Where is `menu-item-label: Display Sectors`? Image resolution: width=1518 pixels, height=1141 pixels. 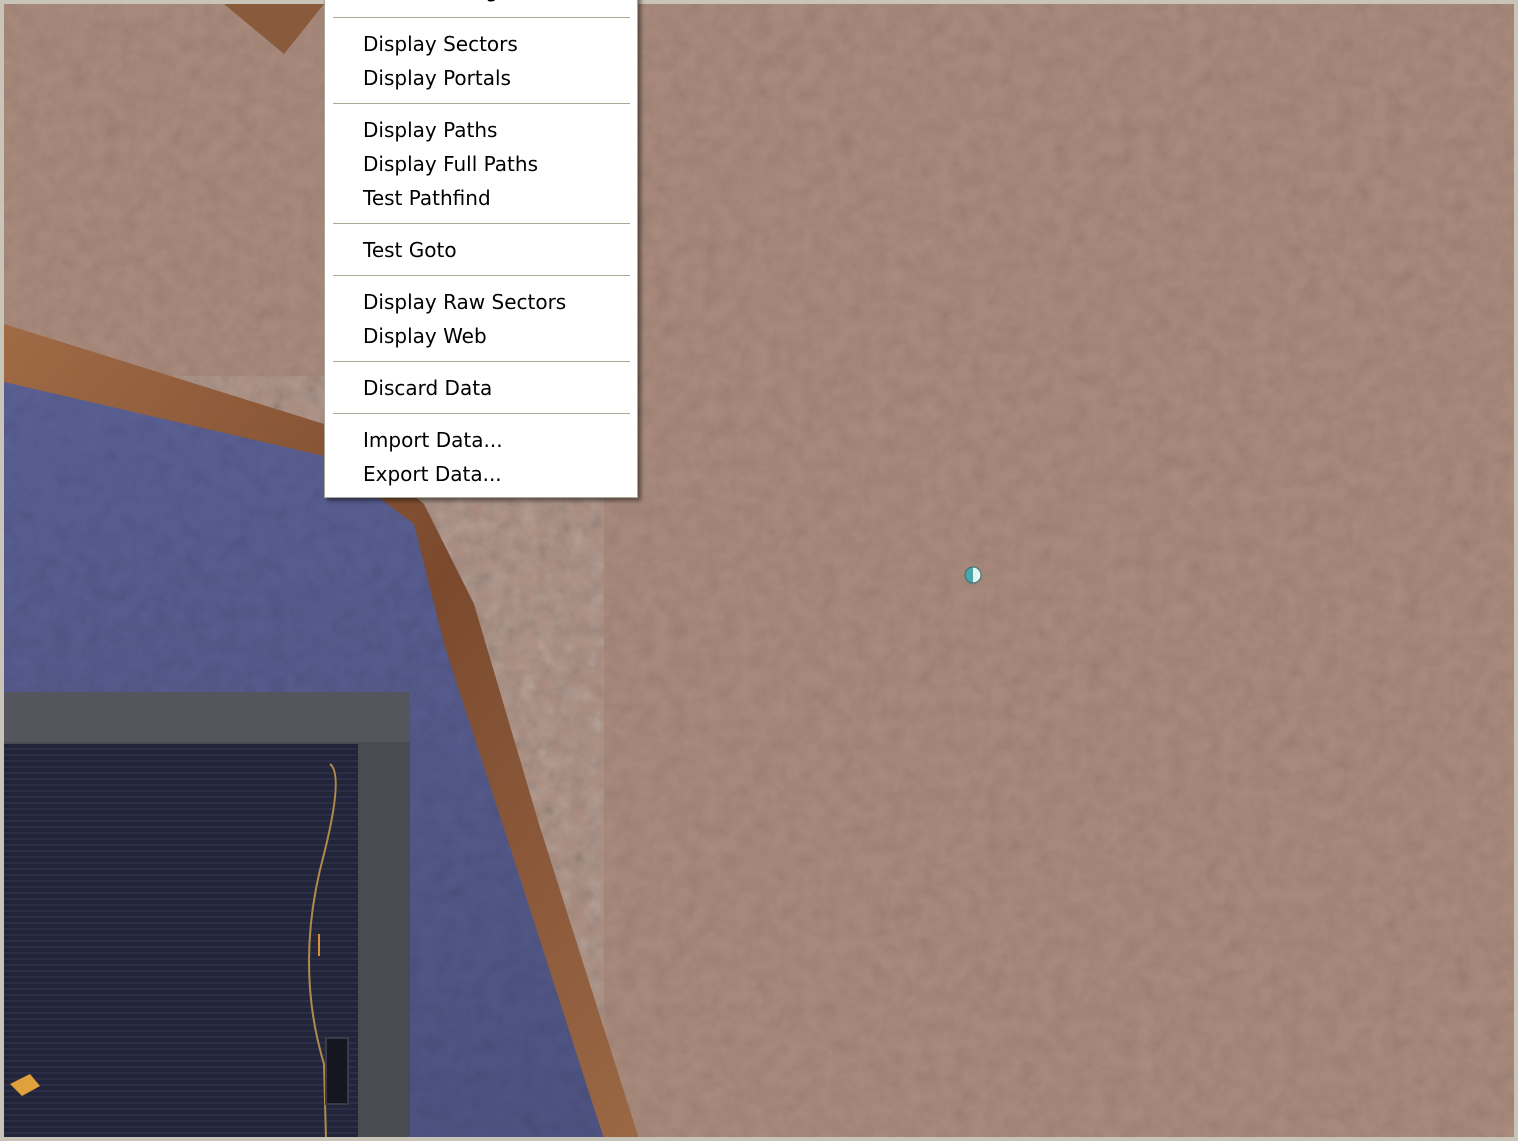
menu-item-label: Display Sectors is located at coordinates (440, 44).